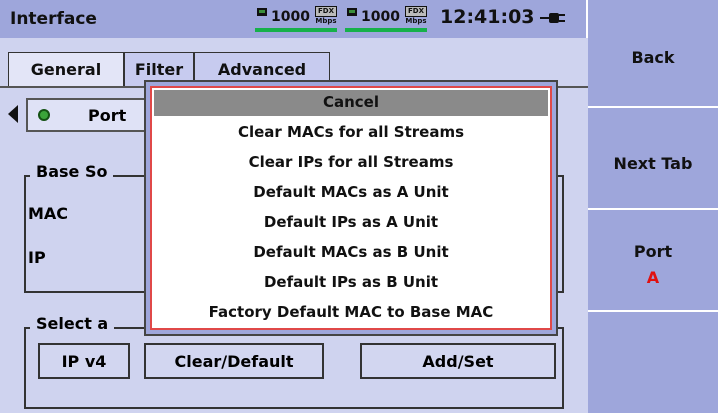  I want to click on menu-item-default-macs-b: Default MACs as B Unit, so click(351, 253).